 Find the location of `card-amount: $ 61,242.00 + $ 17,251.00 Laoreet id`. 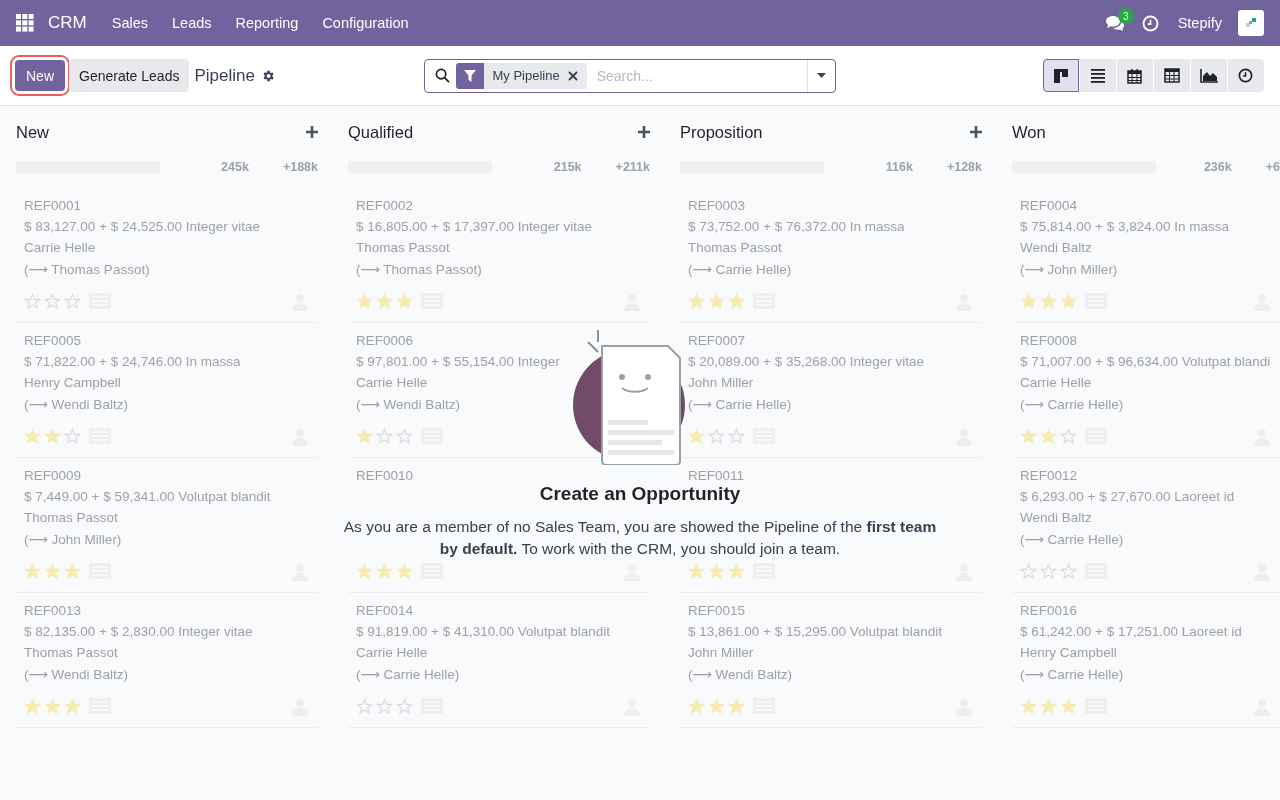

card-amount: $ 61,242.00 + $ 17,251.00 Laoreet id is located at coordinates (1131, 632).